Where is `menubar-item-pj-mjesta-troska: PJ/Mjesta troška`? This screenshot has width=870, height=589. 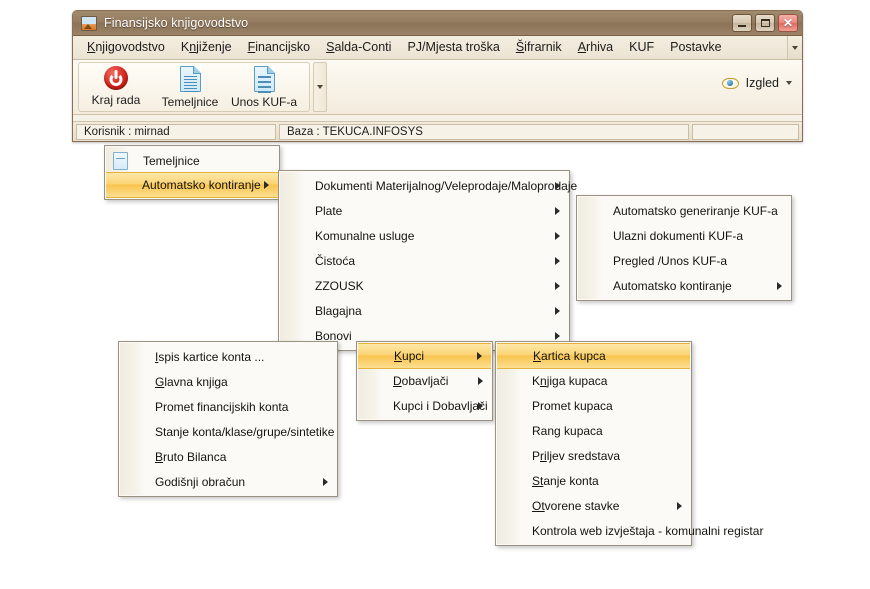 menubar-item-pj-mjesta-troska: PJ/Mjesta troška is located at coordinates (453, 47).